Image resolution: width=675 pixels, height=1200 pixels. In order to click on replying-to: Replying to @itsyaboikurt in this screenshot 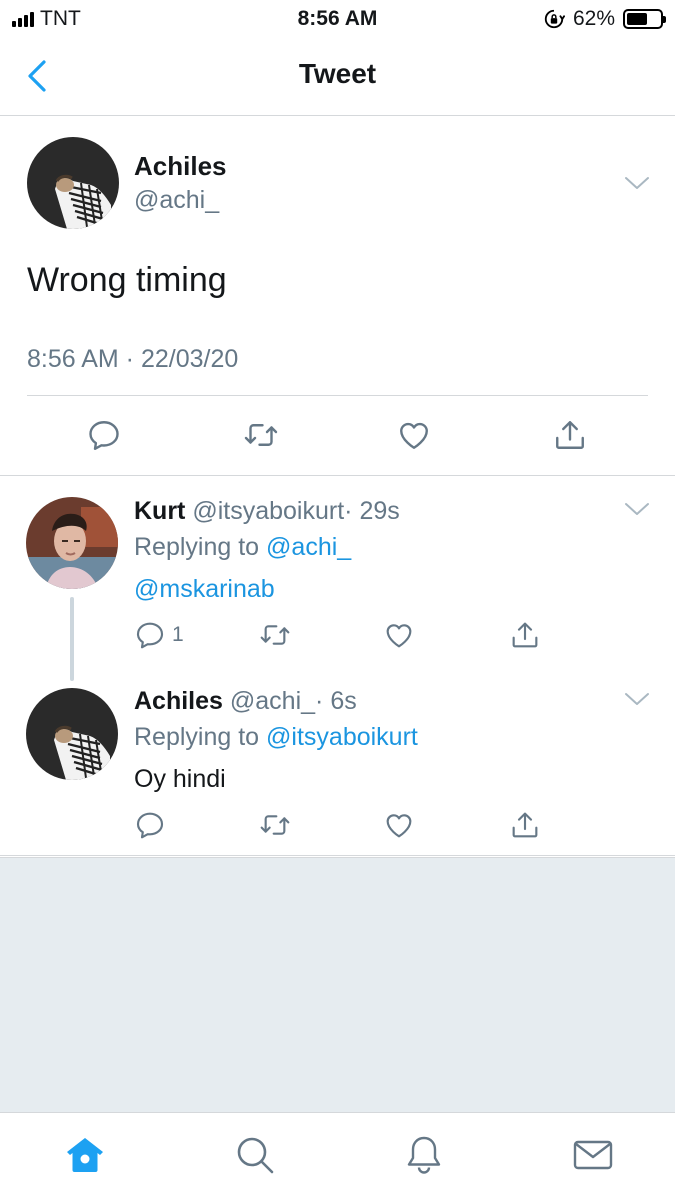, I will do `click(276, 737)`.